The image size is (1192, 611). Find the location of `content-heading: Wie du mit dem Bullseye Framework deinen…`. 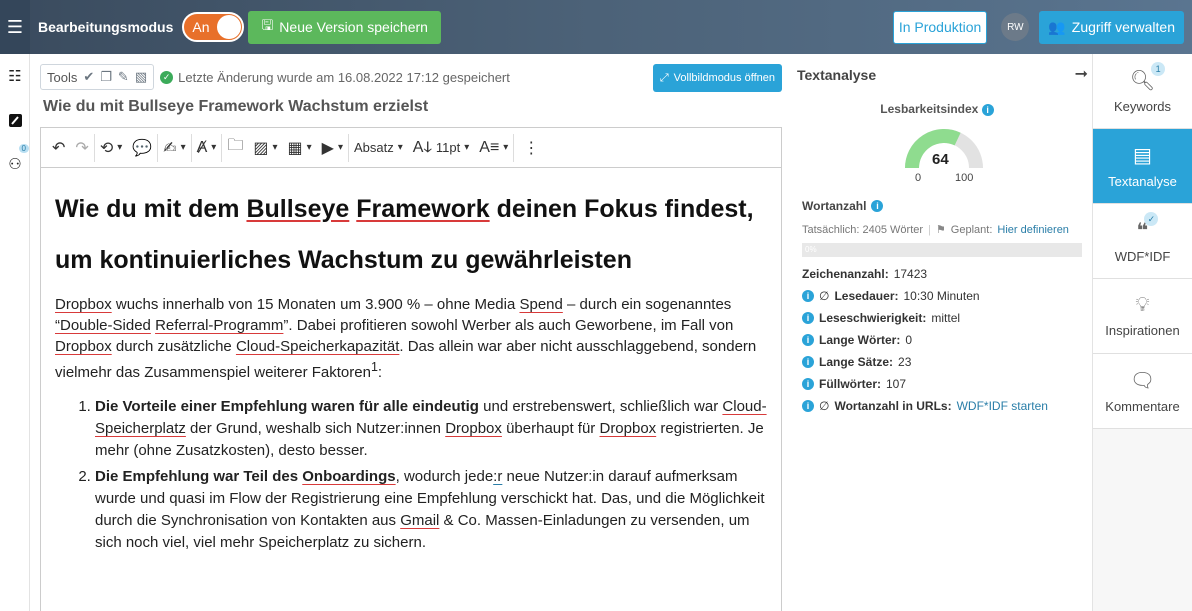

content-heading: Wie du mit dem Bullseye Framework deinen… is located at coordinates (404, 234).